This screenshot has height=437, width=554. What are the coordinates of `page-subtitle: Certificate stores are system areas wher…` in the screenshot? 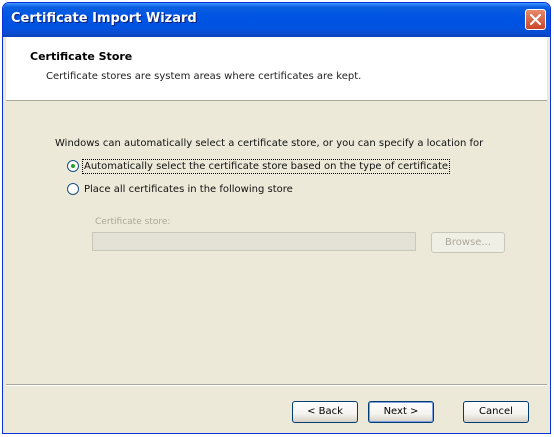 It's located at (204, 76).